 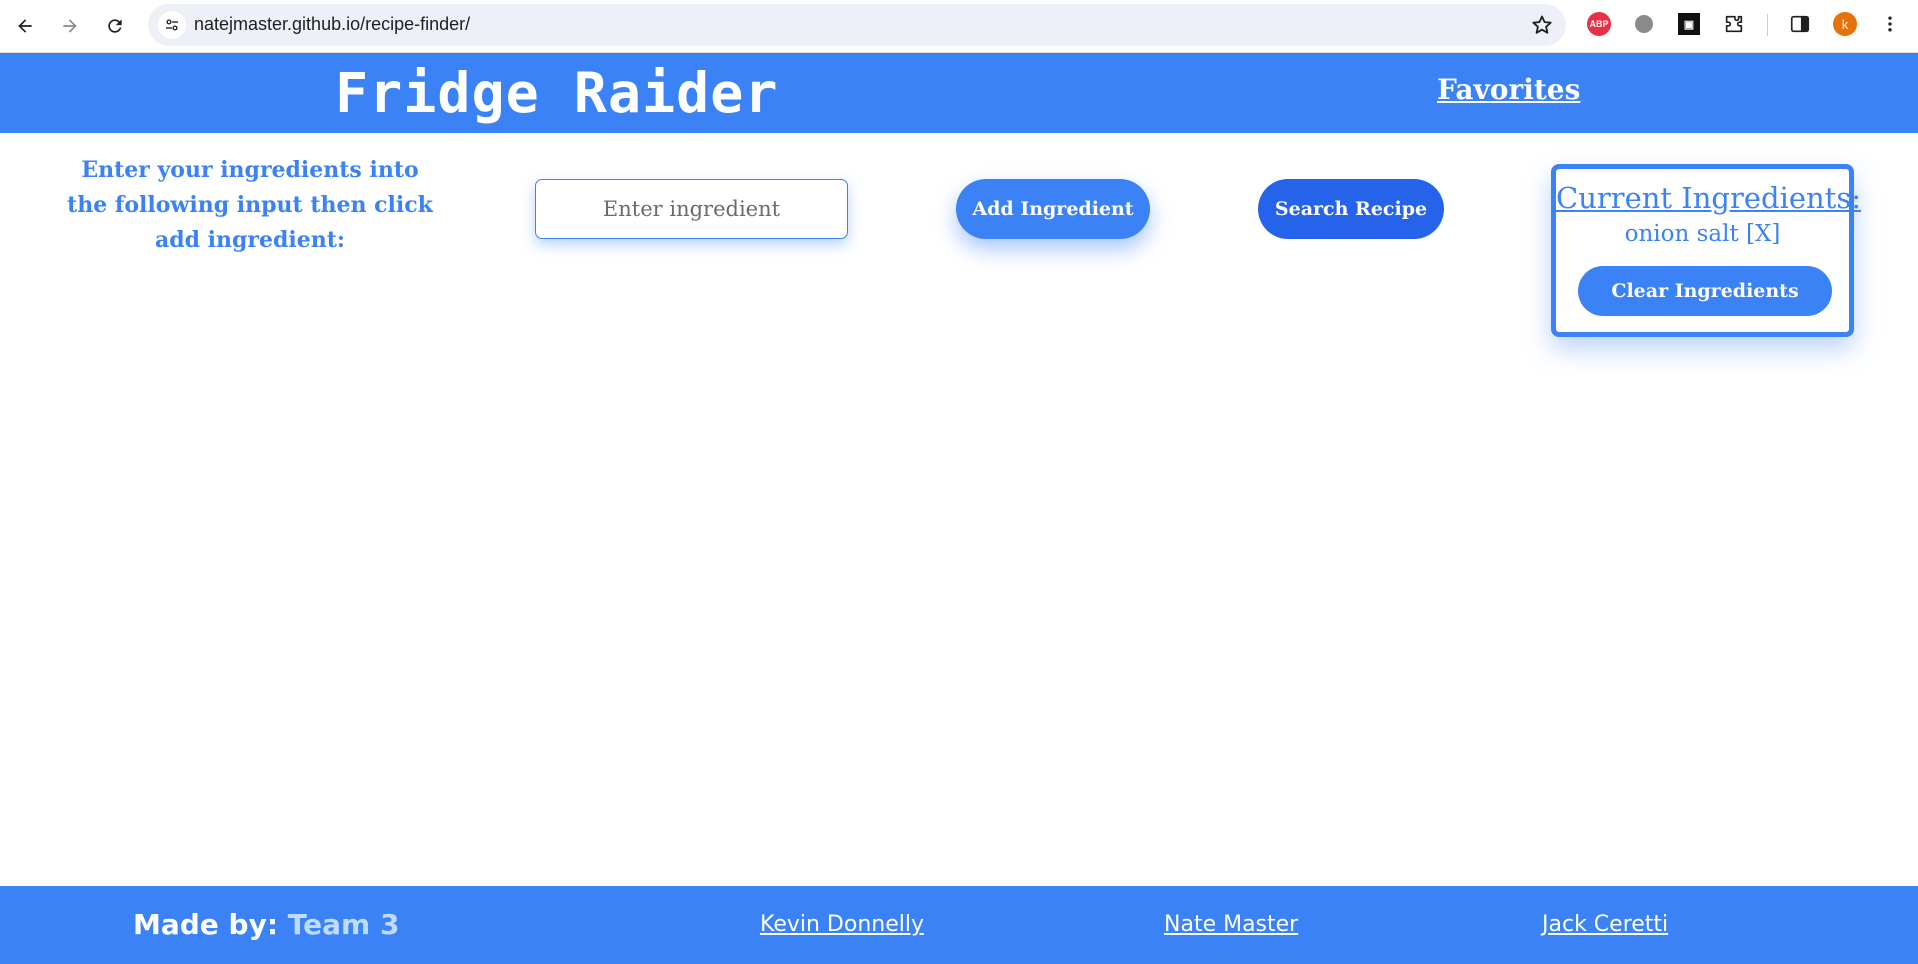 I want to click on reload-icon, so click(x=115, y=26).